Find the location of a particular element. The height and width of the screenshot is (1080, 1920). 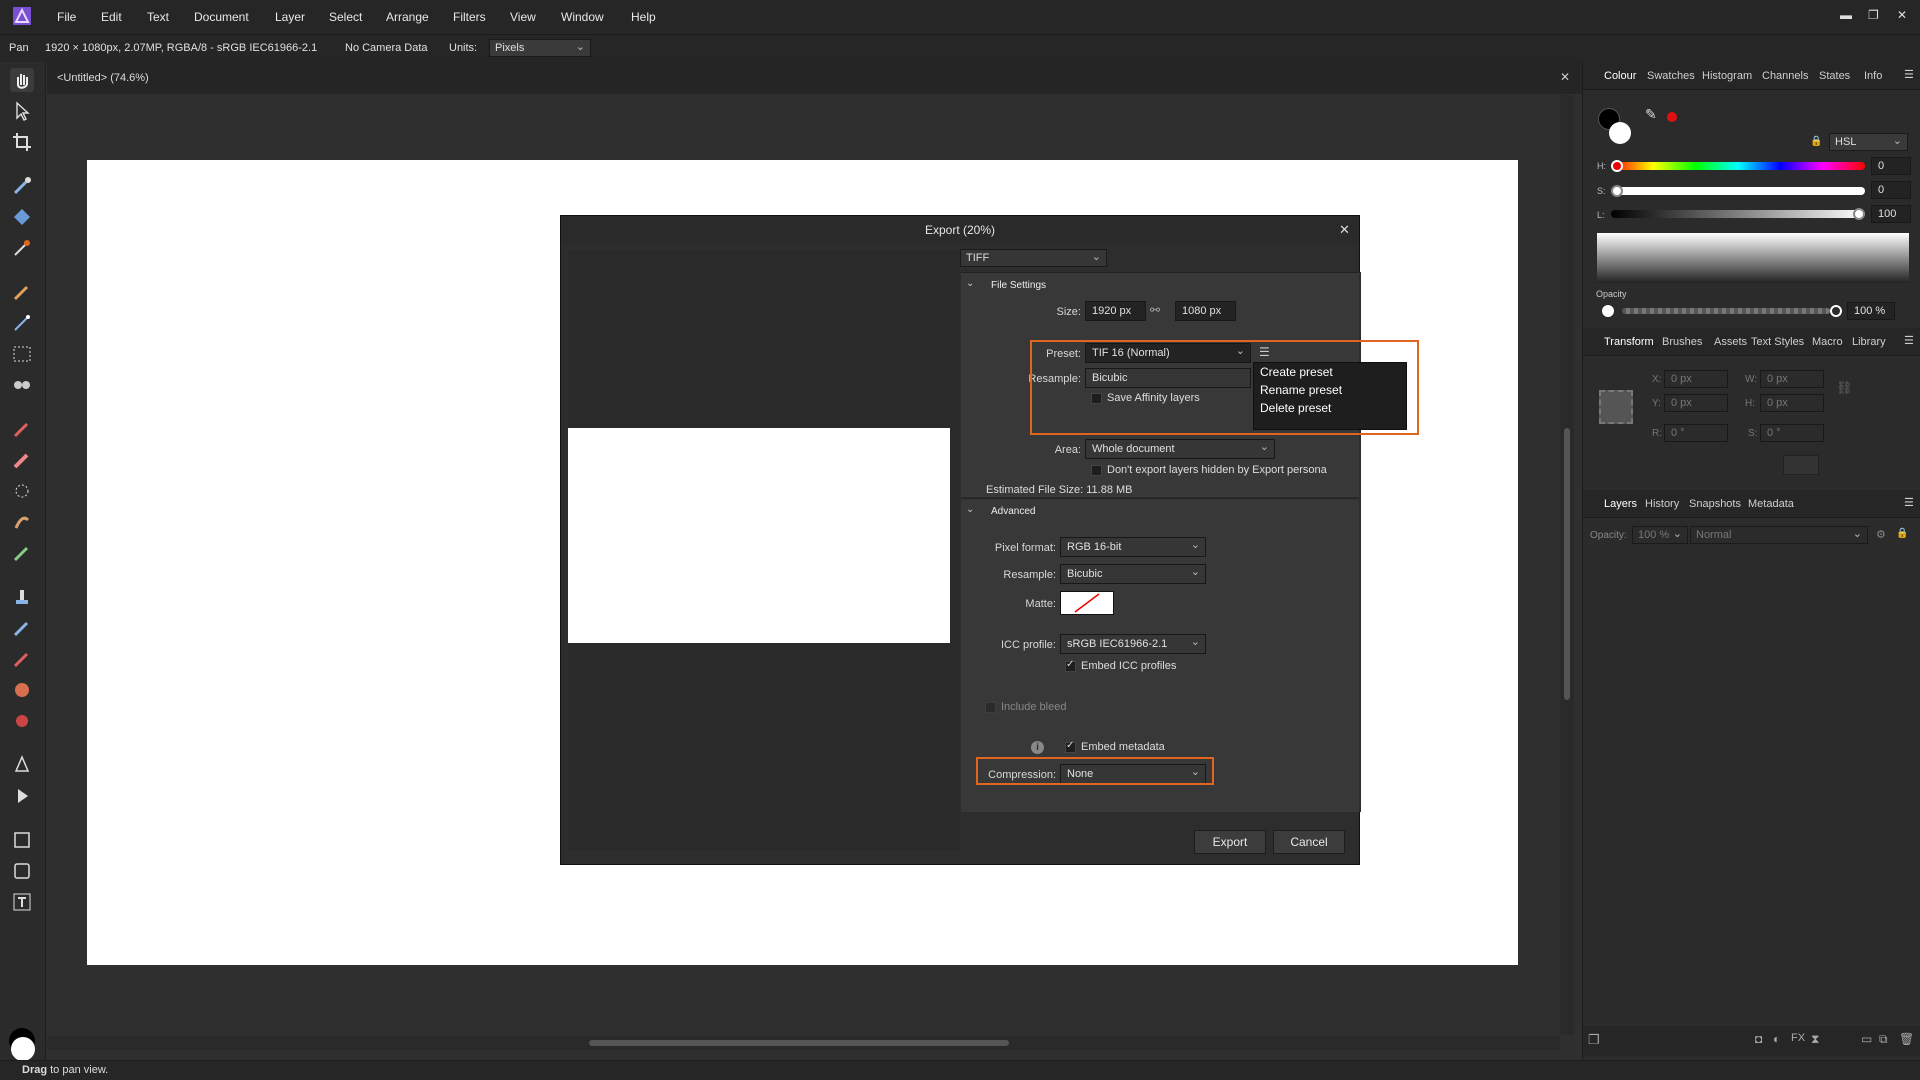

height-input: 1080 px is located at coordinates (1205, 311).